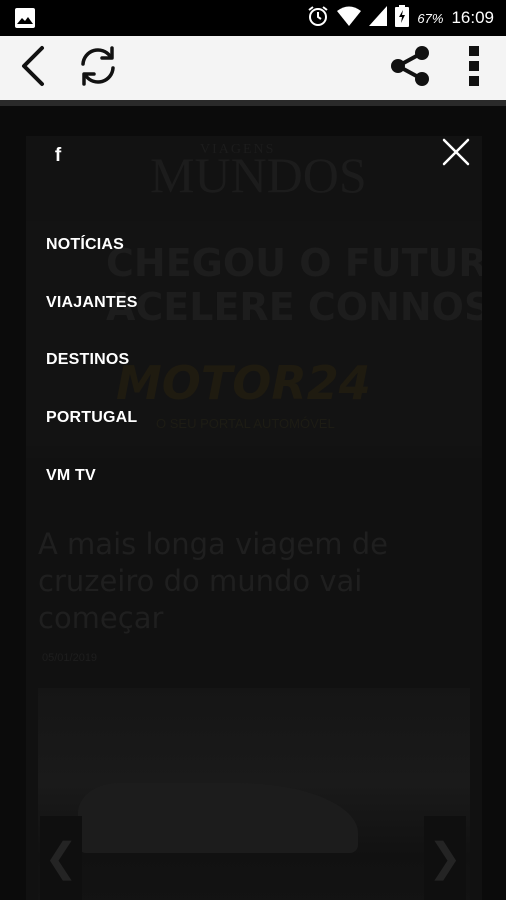 The image size is (506, 900). Describe the element at coordinates (253, 18) in the screenshot. I see `status-bar: 67% 16:09` at that location.